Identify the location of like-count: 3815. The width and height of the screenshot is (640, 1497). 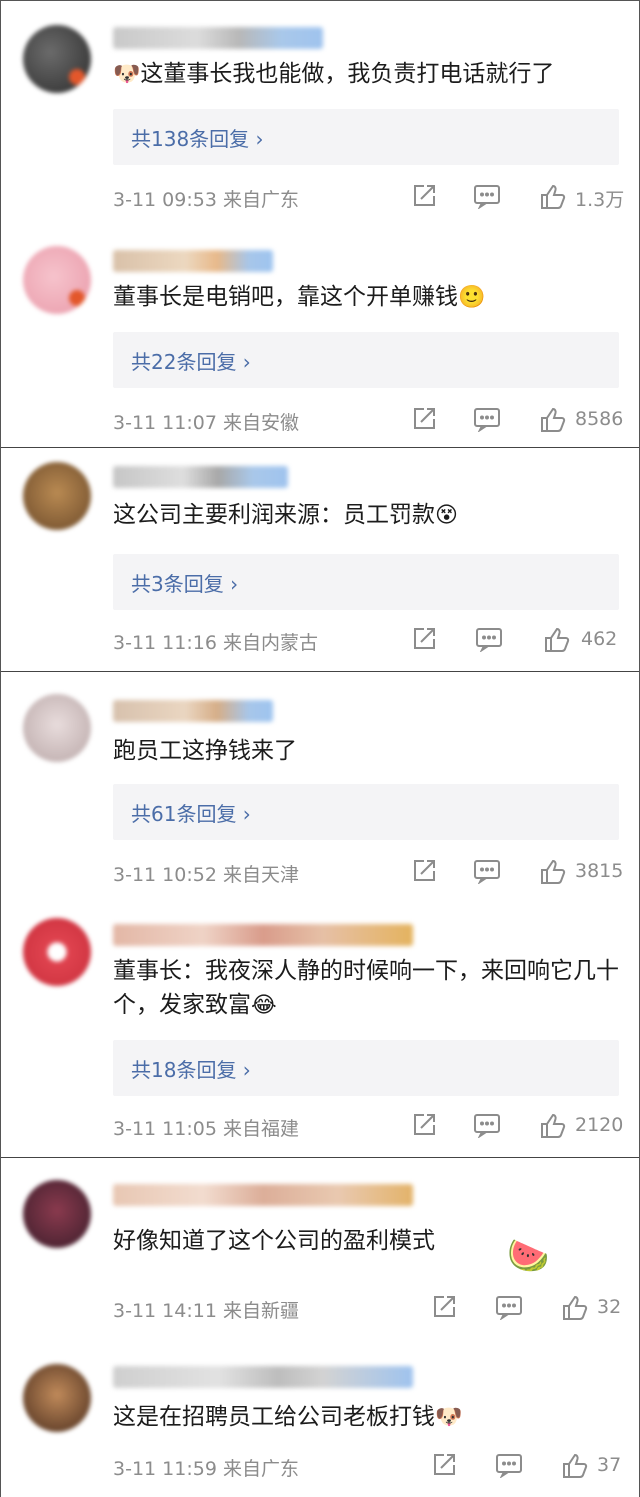
(599, 871).